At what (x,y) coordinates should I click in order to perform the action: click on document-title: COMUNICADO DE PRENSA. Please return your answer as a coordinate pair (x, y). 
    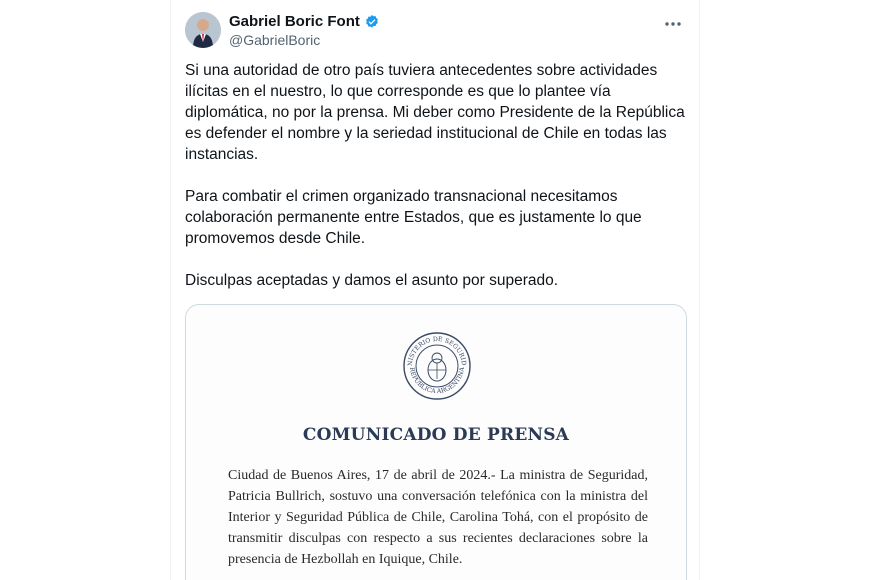
    Looking at the image, I should click on (436, 435).